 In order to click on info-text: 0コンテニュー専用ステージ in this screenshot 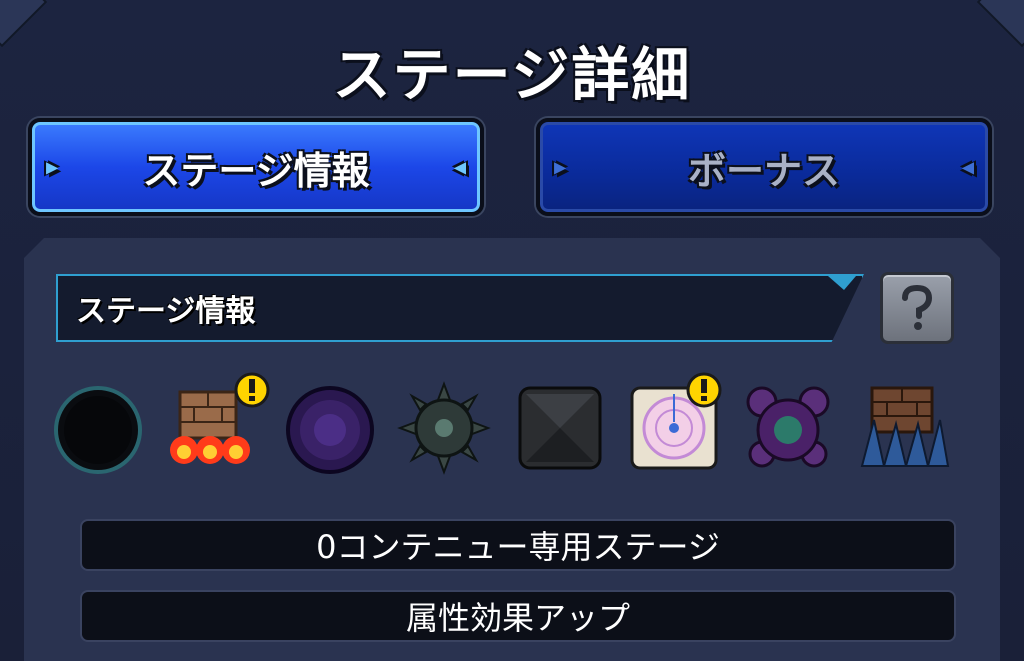, I will do `click(518, 547)`.